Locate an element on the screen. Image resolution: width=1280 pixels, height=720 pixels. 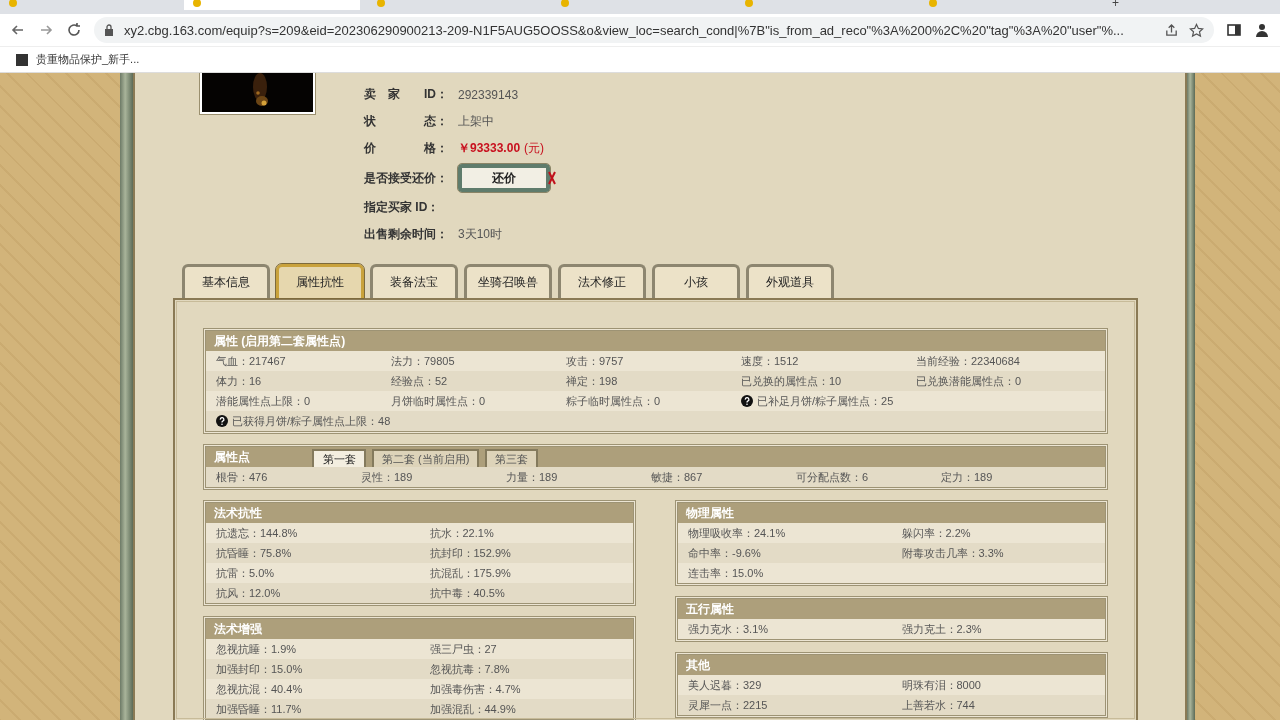
set-tab: 第一套 is located at coordinates (339, 458).